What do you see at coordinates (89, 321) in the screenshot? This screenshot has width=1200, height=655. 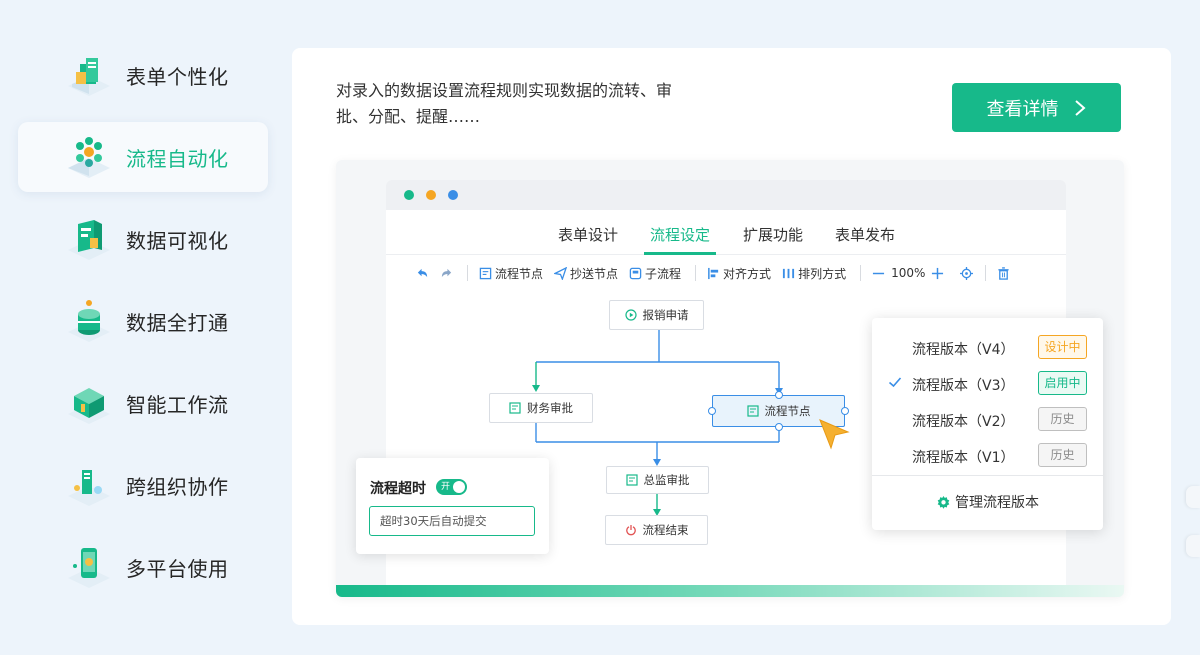 I see `database-cylinder-icon` at bounding box center [89, 321].